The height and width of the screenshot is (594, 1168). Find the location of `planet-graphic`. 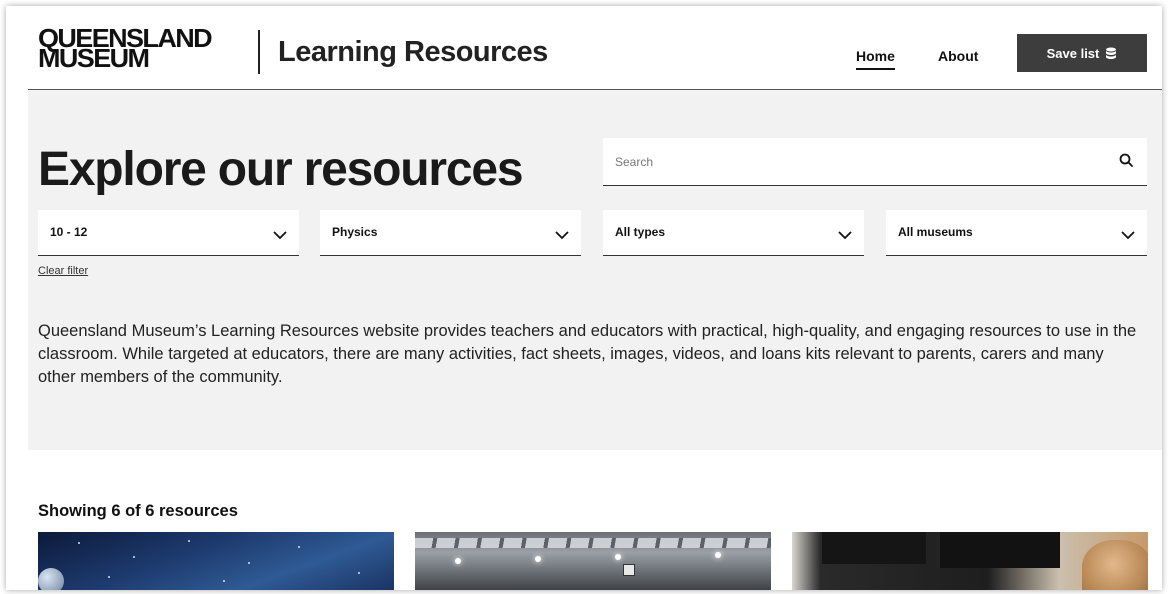

planet-graphic is located at coordinates (51, 579).